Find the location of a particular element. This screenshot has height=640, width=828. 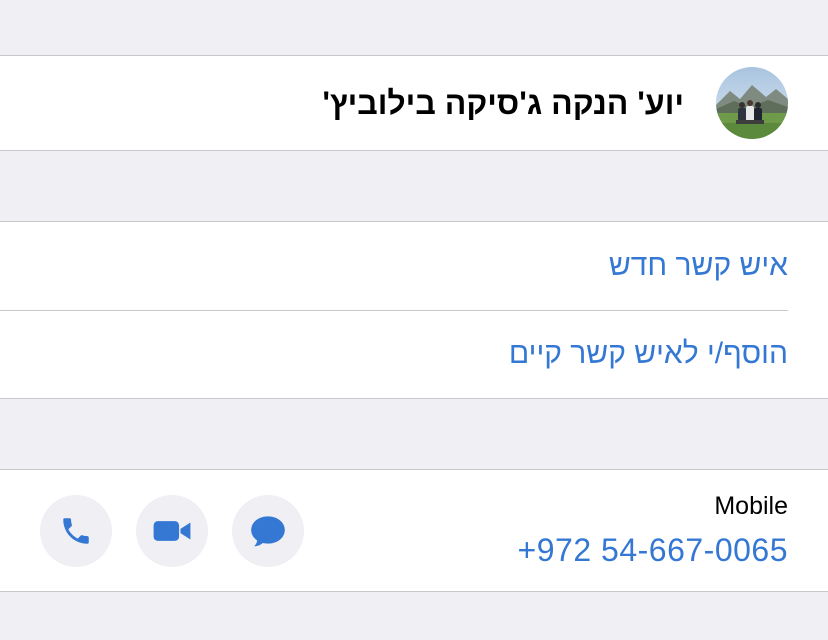

contact-photo-image is located at coordinates (752, 103).